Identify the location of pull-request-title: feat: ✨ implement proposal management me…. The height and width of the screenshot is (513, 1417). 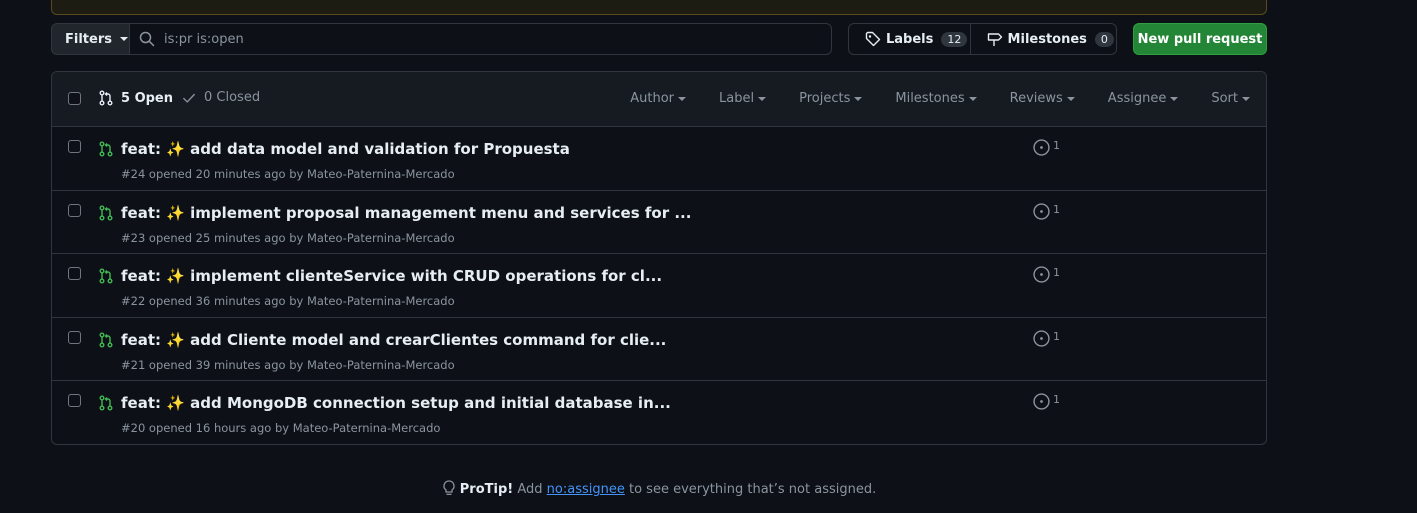
(406, 213).